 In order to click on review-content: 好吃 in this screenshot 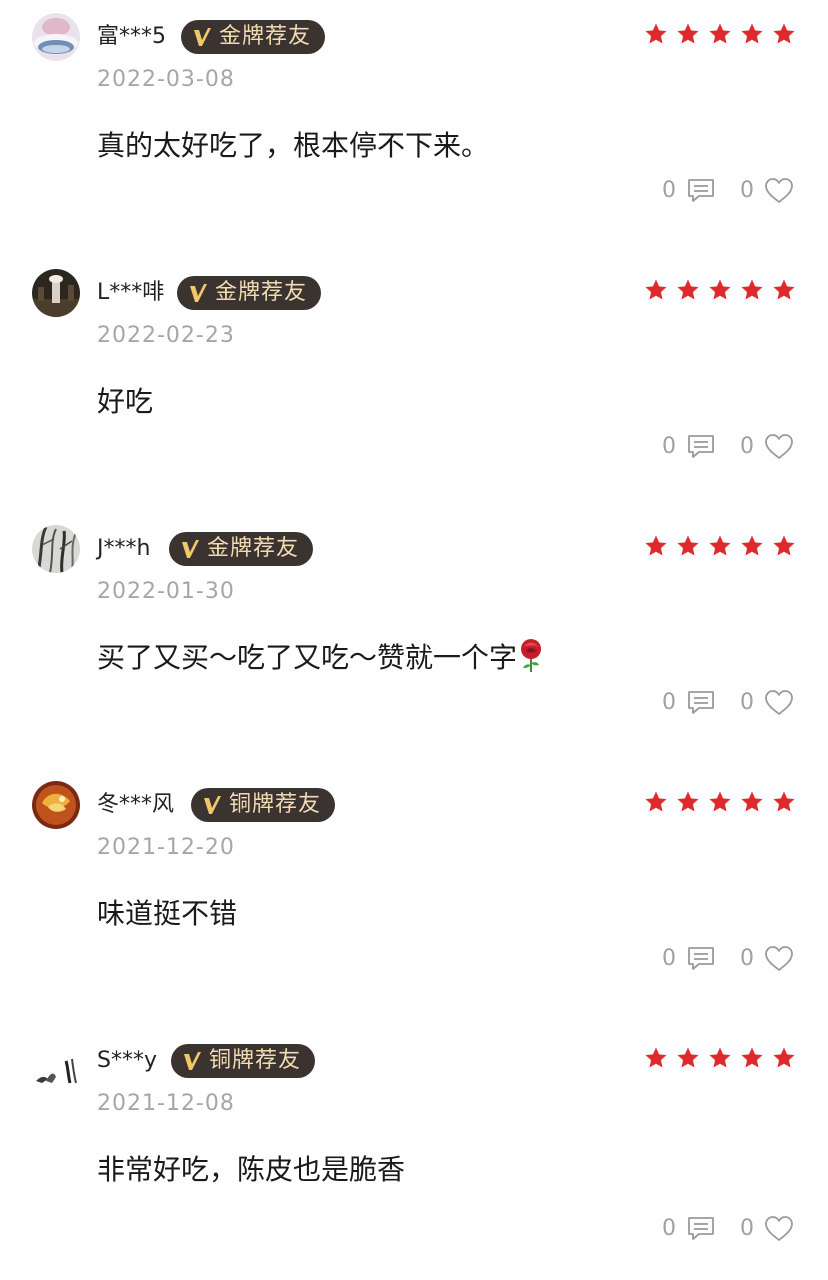, I will do `click(125, 401)`.